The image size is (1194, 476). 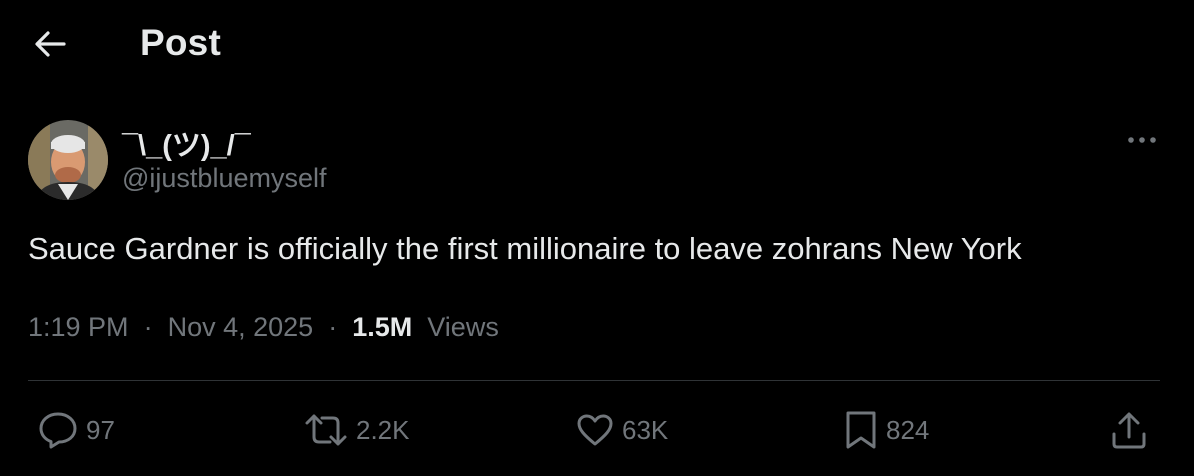 I want to click on more-options-icon, so click(x=1142, y=140).